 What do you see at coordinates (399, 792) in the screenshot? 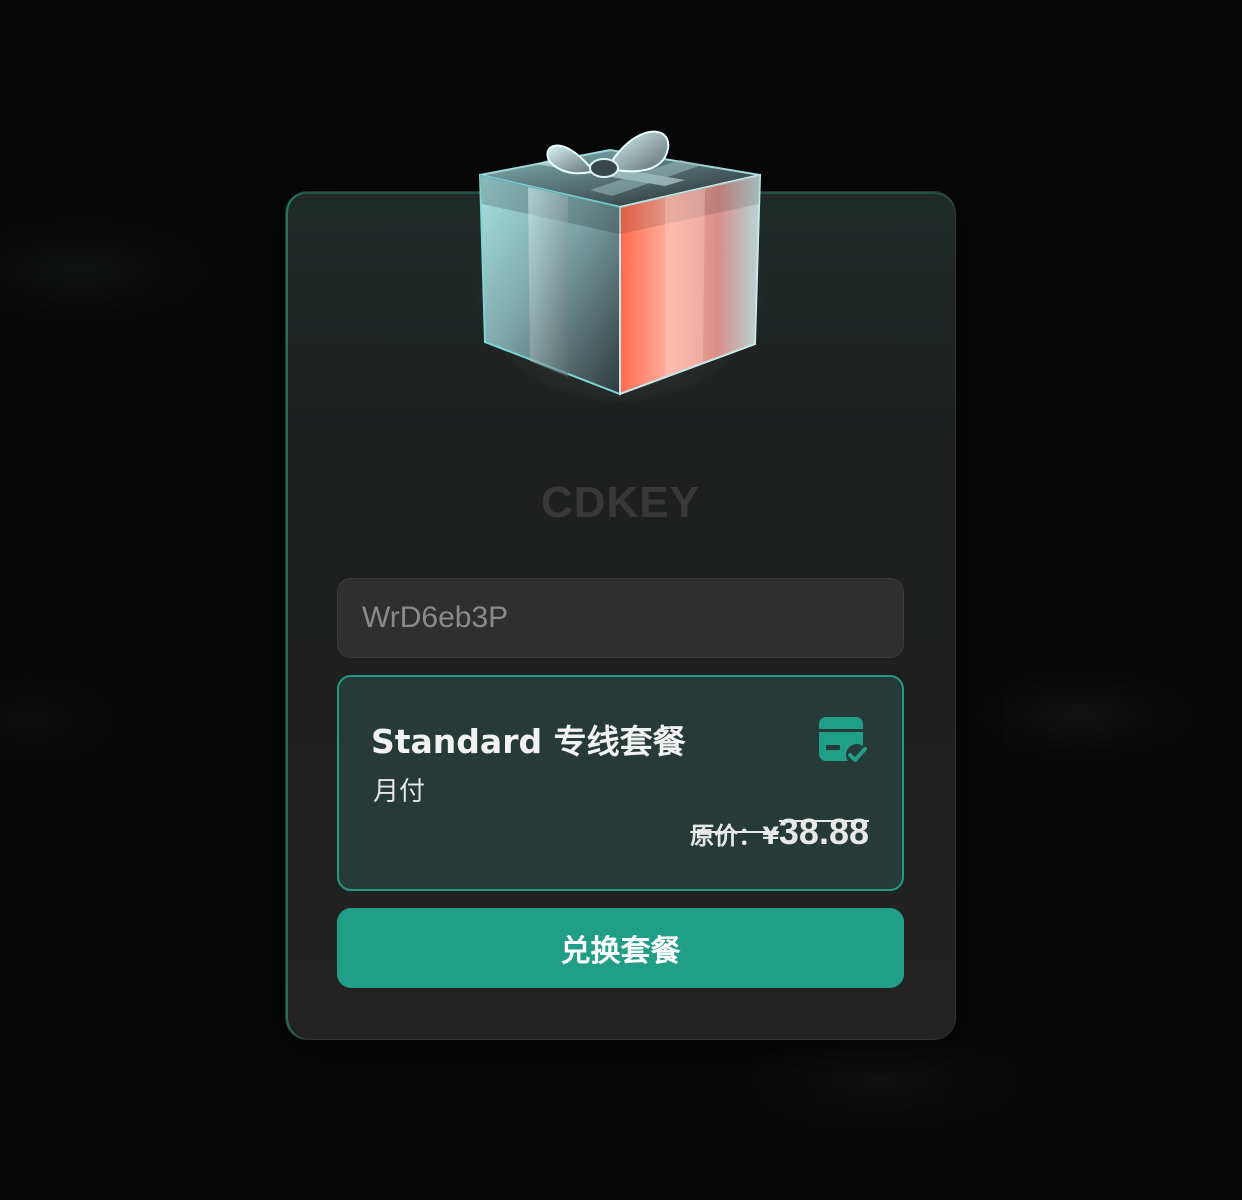
I see `plan-billing-cycle: 月付` at bounding box center [399, 792].